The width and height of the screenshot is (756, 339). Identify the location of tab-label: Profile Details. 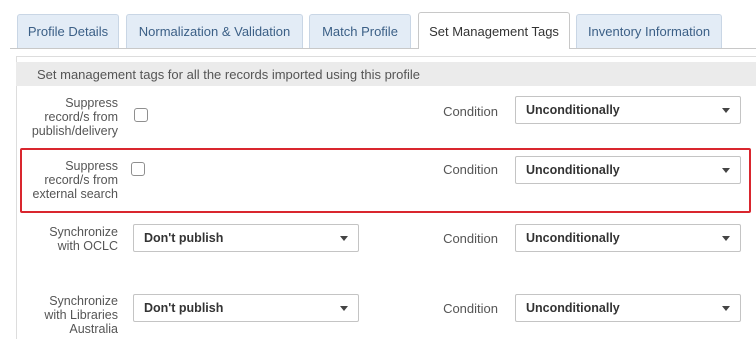
(68, 31).